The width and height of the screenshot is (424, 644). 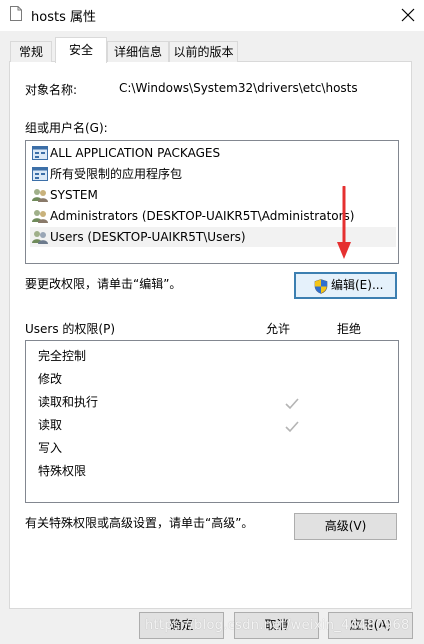 I want to click on object-name-value: C:\Windows\System32\drivers\etc\hosts, so click(x=238, y=88).